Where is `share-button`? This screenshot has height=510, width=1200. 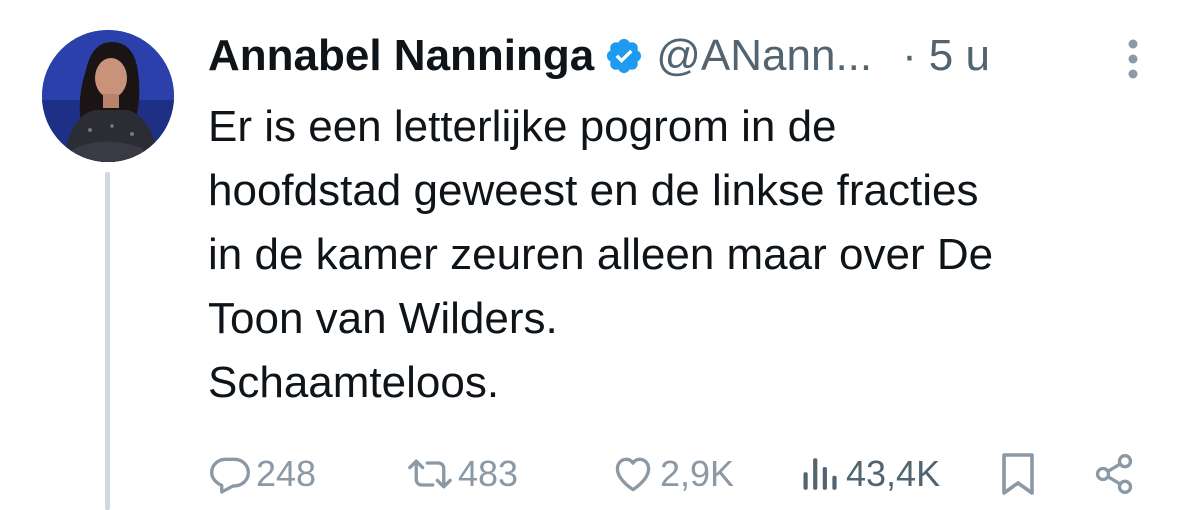 share-button is located at coordinates (1116, 474).